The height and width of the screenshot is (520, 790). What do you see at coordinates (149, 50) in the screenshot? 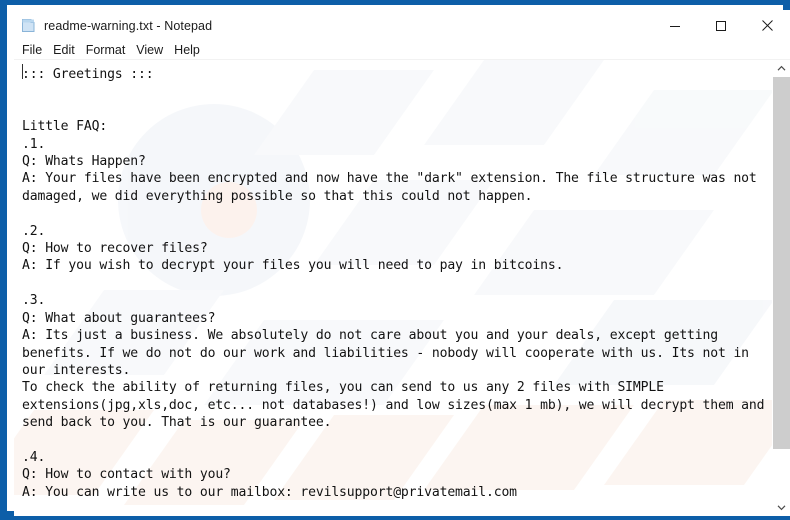
I see `menu-item-view: View` at bounding box center [149, 50].